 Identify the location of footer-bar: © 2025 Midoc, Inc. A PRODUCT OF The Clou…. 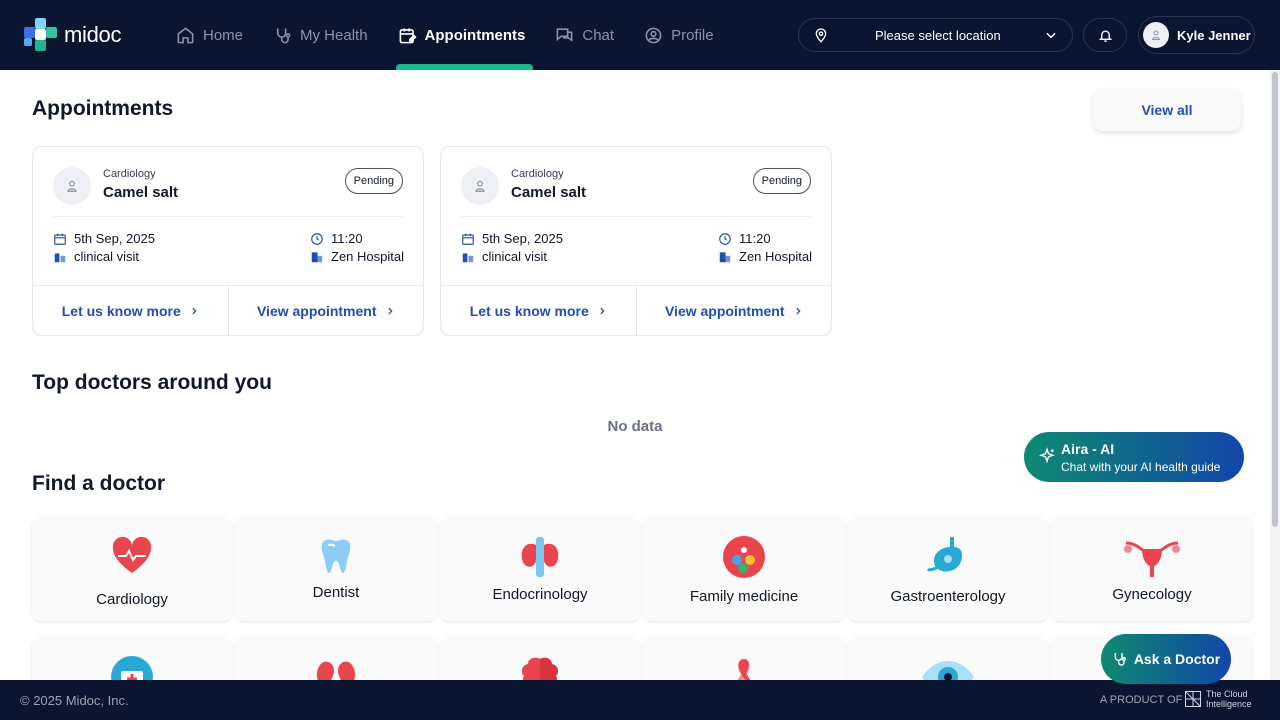
(640, 700).